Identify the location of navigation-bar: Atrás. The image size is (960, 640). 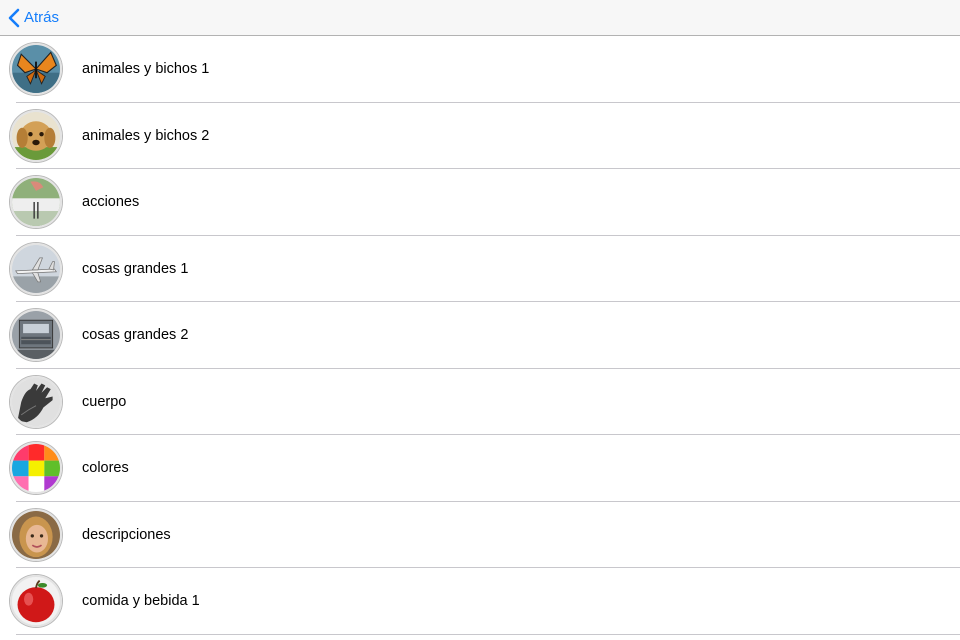
(480, 18).